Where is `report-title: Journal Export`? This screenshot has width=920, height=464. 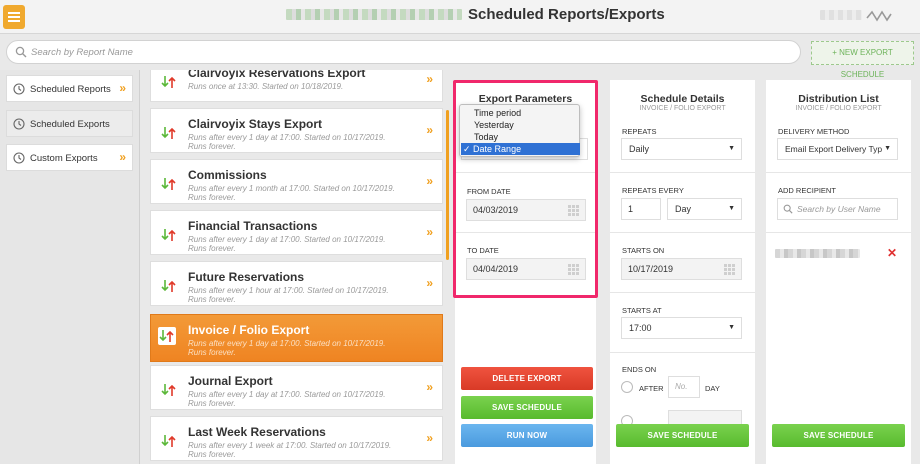 report-title: Journal Export is located at coordinates (230, 381).